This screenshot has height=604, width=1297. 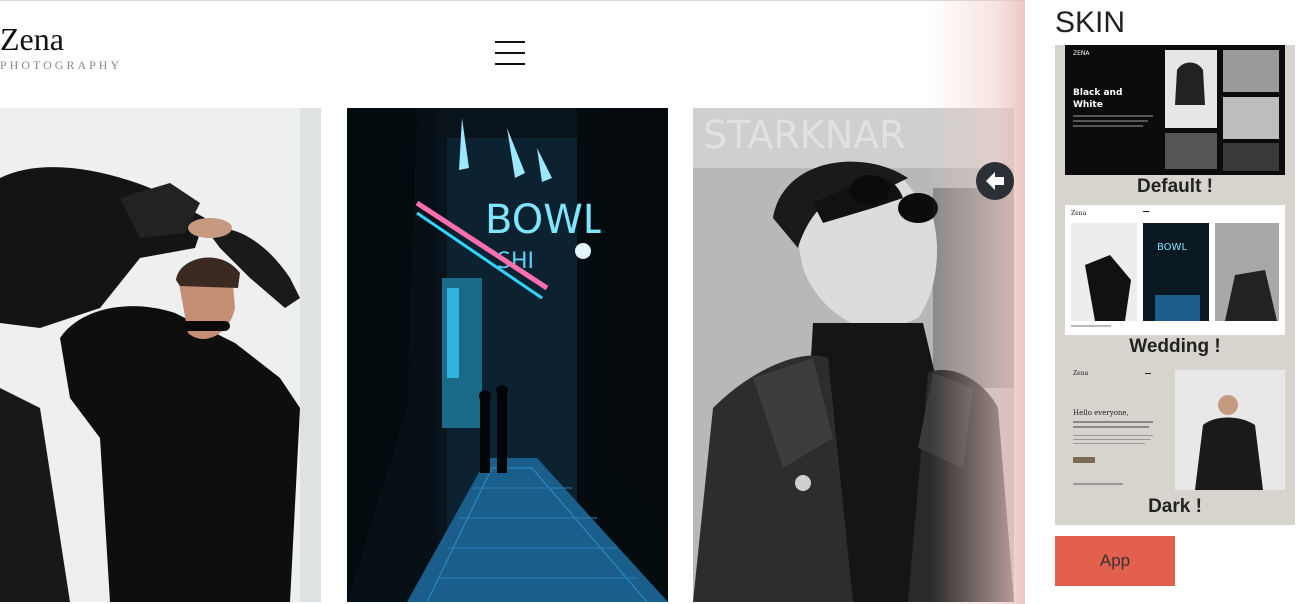 What do you see at coordinates (1081, 53) in the screenshot?
I see `preview-logo: ZENA` at bounding box center [1081, 53].